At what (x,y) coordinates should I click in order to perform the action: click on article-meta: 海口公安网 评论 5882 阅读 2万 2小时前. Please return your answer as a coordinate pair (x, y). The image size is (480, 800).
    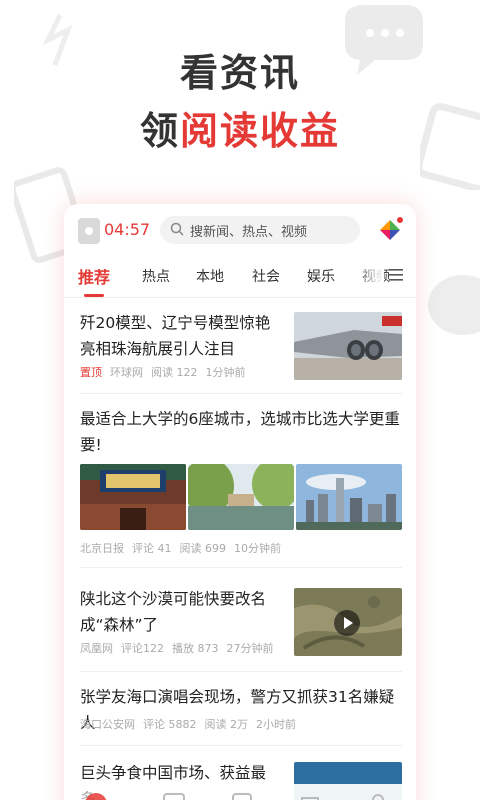
    Looking at the image, I should click on (192, 724).